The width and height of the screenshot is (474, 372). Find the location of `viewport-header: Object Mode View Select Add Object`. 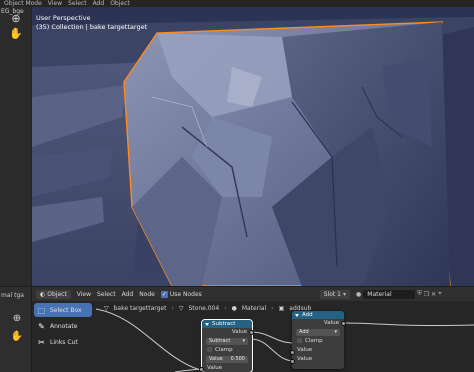

viewport-header: Object Mode View Select Add Object is located at coordinates (237, 3).